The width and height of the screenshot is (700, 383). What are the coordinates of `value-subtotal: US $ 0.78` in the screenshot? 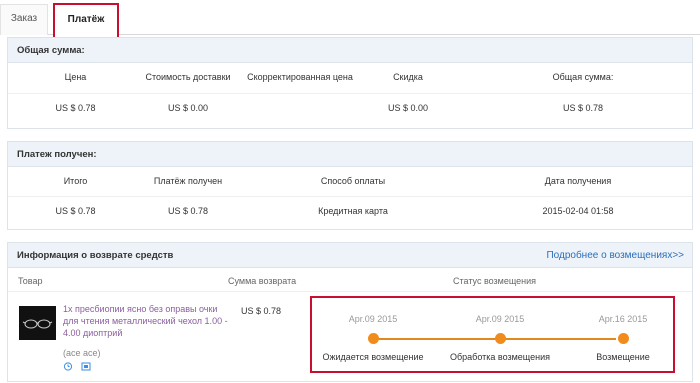 It's located at (75, 211).